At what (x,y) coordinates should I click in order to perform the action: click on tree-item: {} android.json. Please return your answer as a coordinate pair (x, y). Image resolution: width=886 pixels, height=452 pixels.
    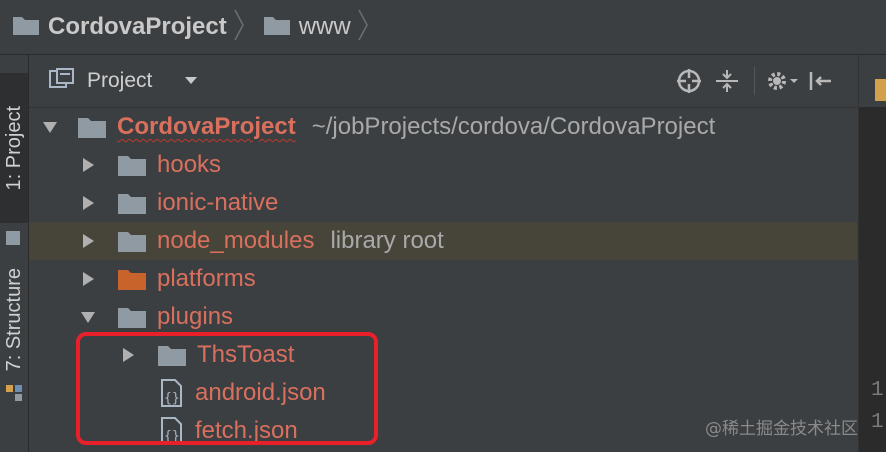
    Looking at the image, I should click on (443, 393).